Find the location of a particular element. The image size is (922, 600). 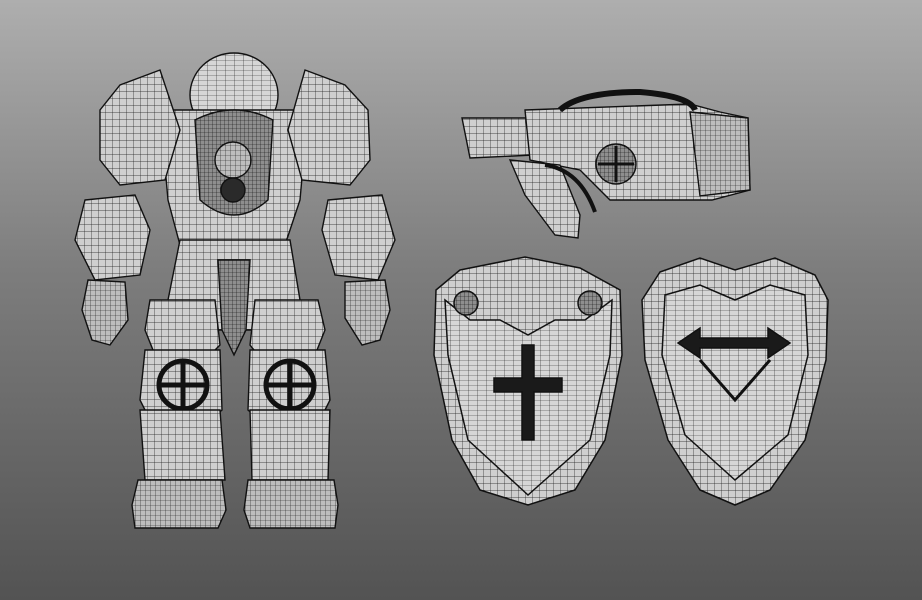

right-hand is located at coordinates (367, 312).